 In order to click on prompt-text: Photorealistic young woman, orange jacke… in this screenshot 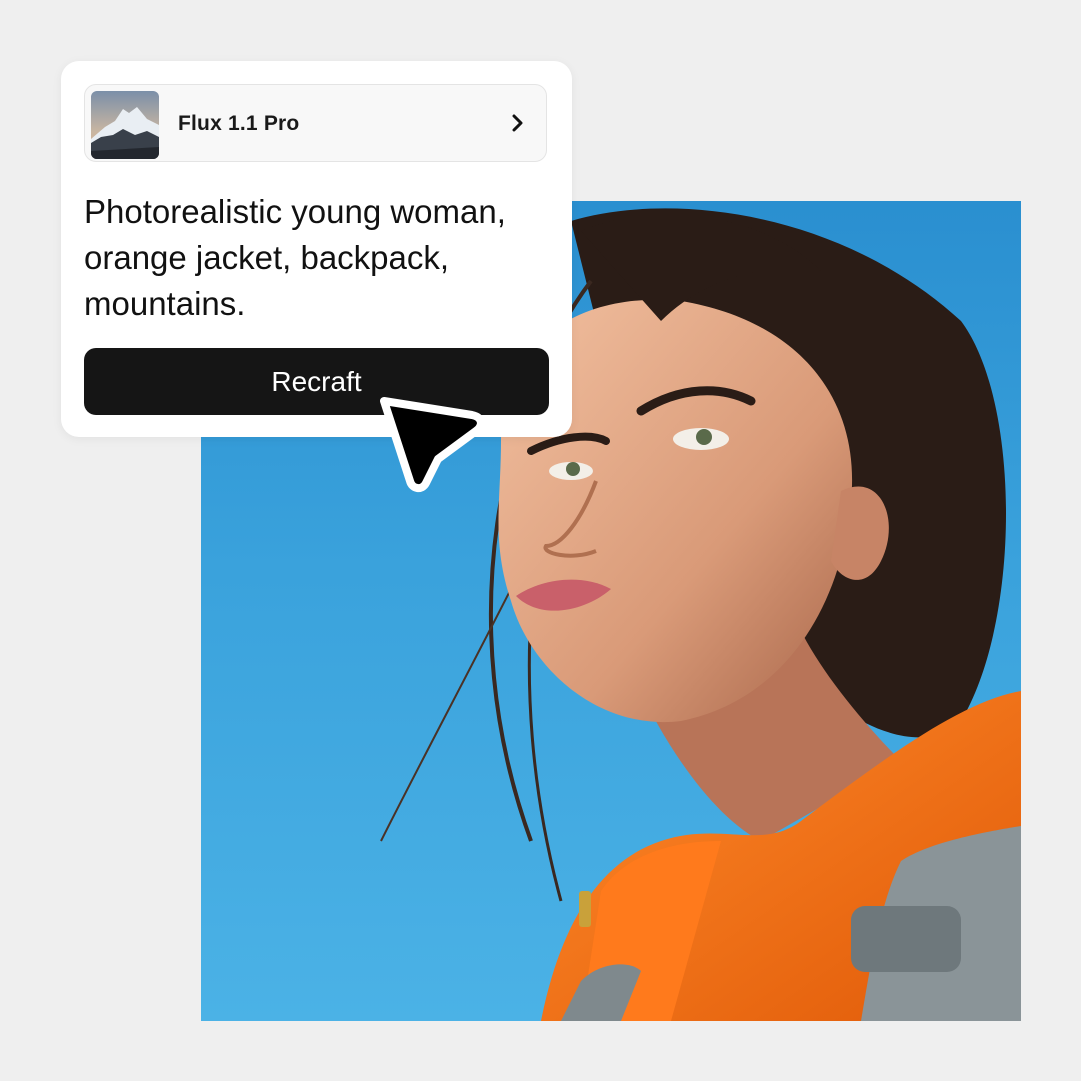, I will do `click(319, 258)`.